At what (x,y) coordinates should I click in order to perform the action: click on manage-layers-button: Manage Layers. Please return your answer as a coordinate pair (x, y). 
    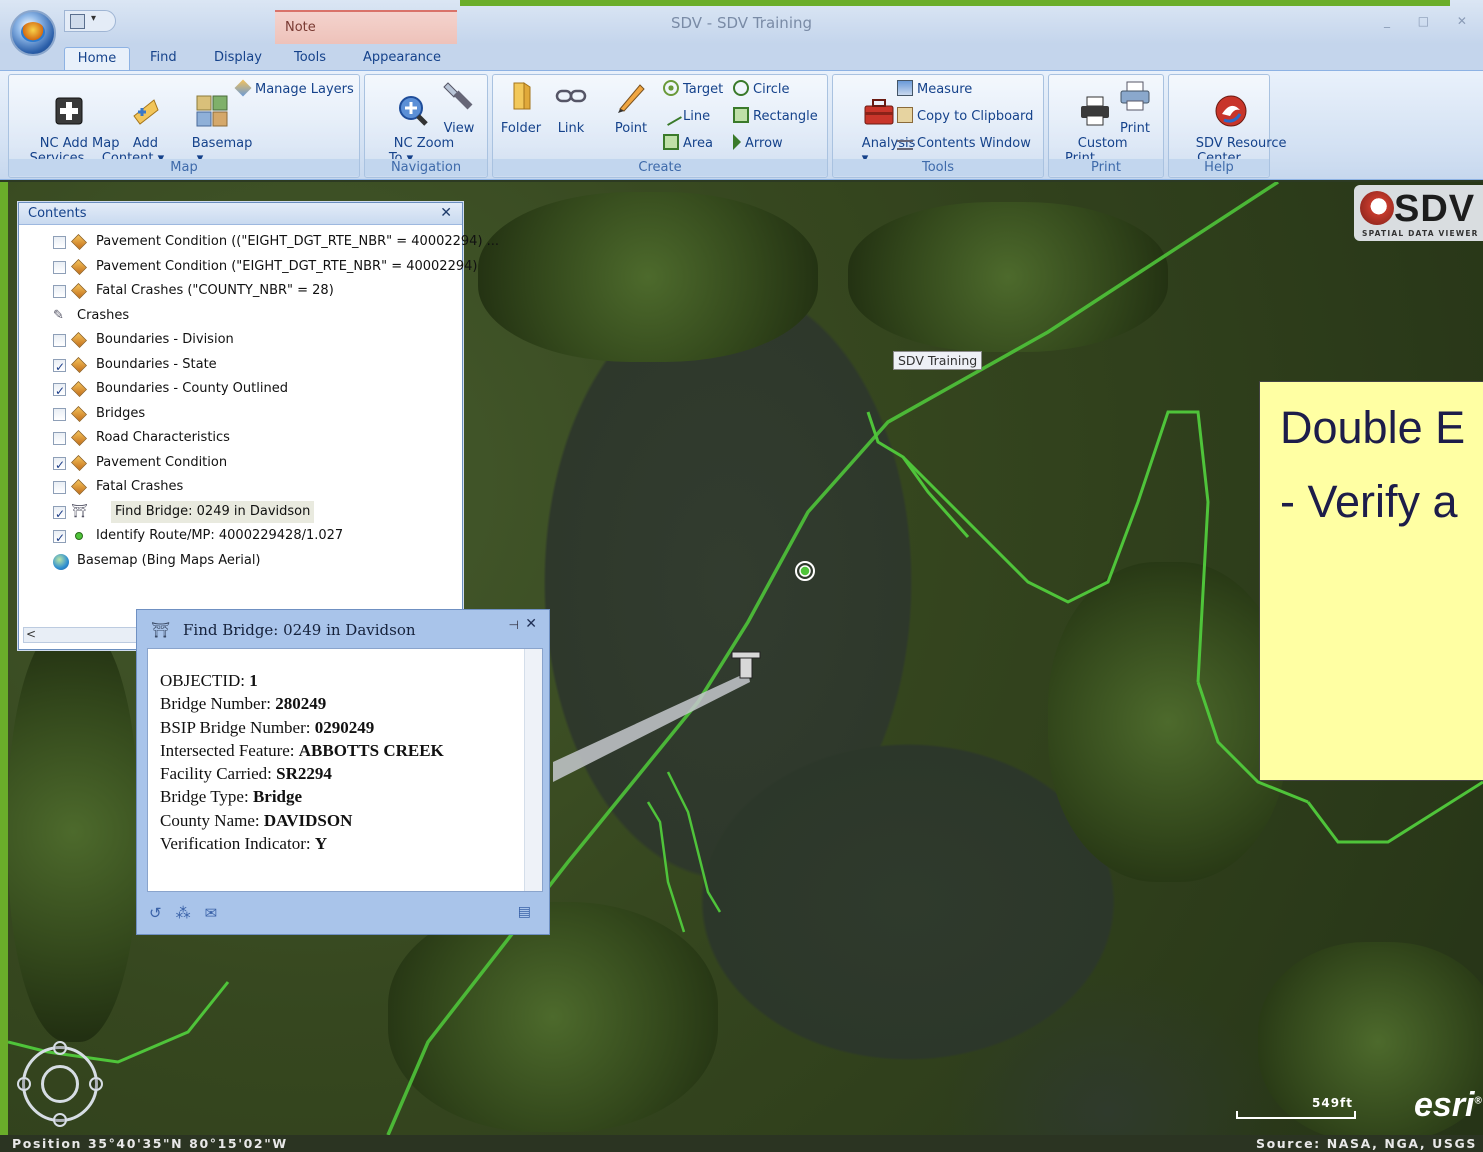
    Looking at the image, I should click on (294, 90).